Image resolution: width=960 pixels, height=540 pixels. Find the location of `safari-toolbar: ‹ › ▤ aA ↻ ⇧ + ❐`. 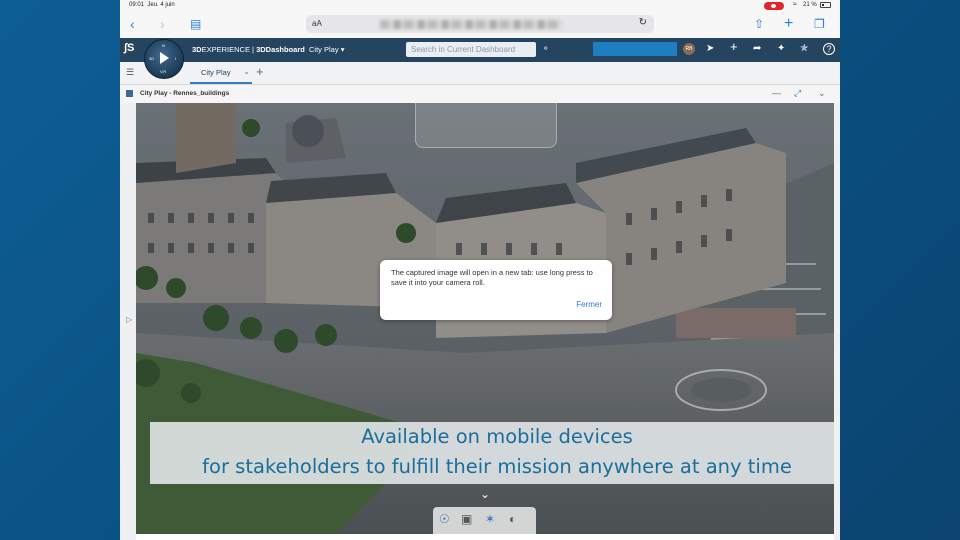

safari-toolbar: ‹ › ▤ aA ↻ ⇧ + ❐ is located at coordinates (480, 25).